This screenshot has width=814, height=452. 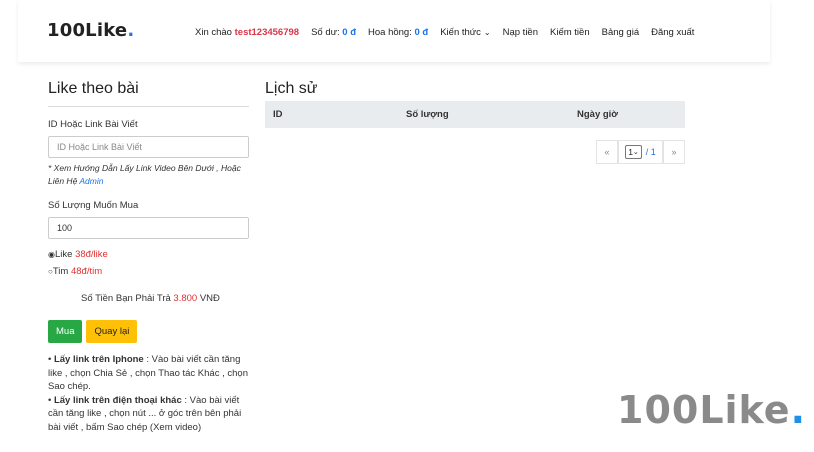 I want to click on username: test123456798, so click(x=267, y=32).